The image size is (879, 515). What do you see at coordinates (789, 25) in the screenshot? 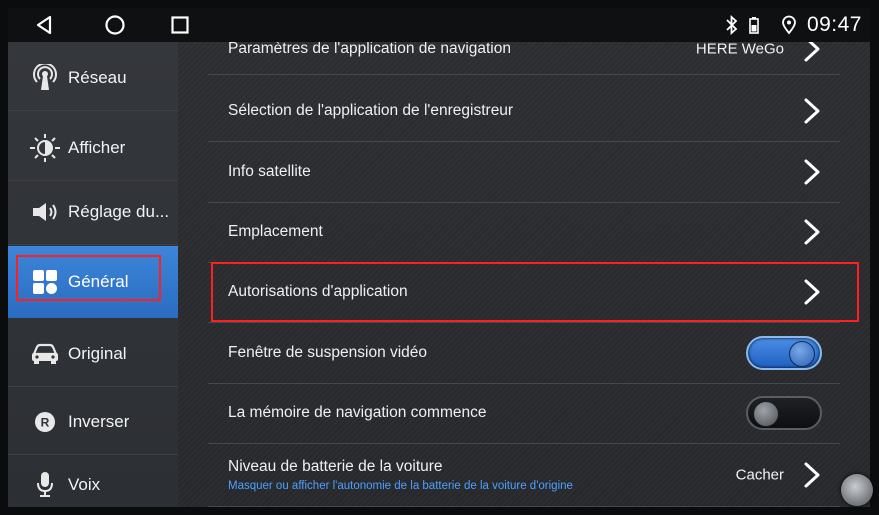
I see `location-pin-icon` at bounding box center [789, 25].